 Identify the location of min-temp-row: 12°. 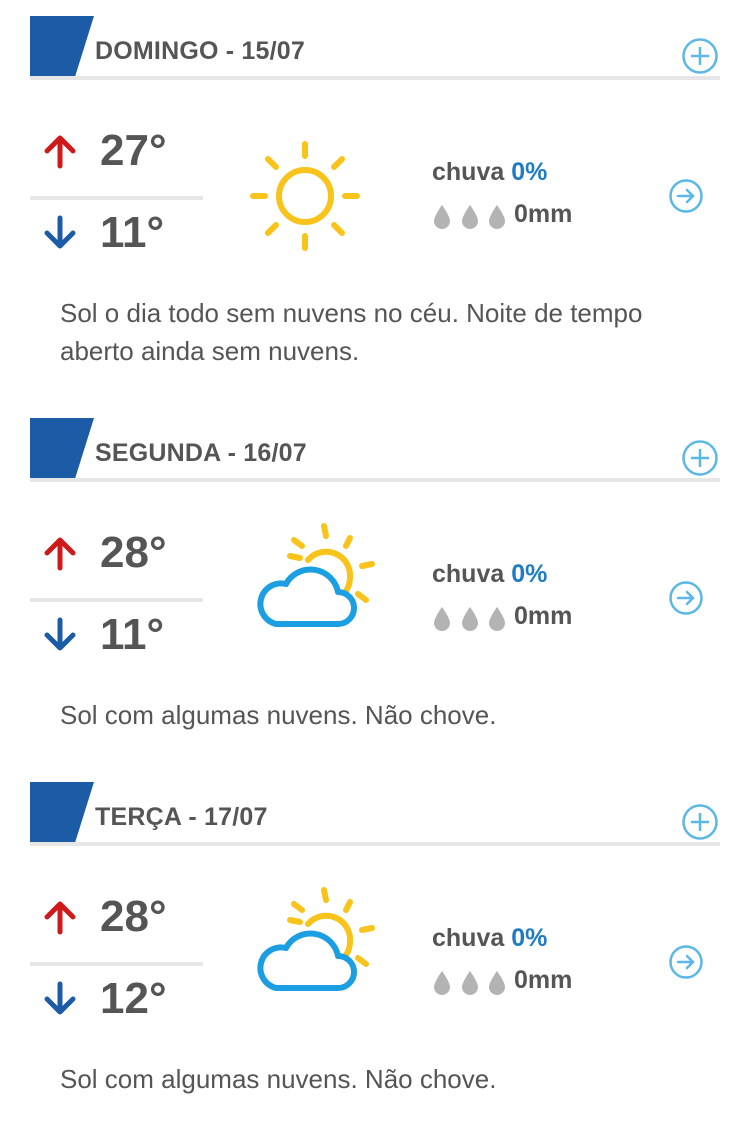
(117, 999).